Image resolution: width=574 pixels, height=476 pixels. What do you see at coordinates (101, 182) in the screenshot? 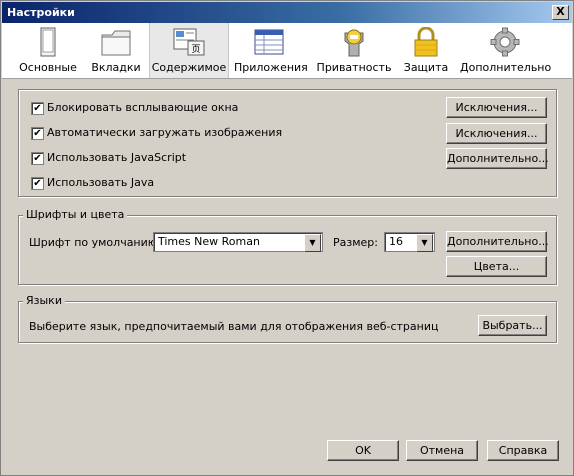
I see `java-label: Использовать Java` at bounding box center [101, 182].